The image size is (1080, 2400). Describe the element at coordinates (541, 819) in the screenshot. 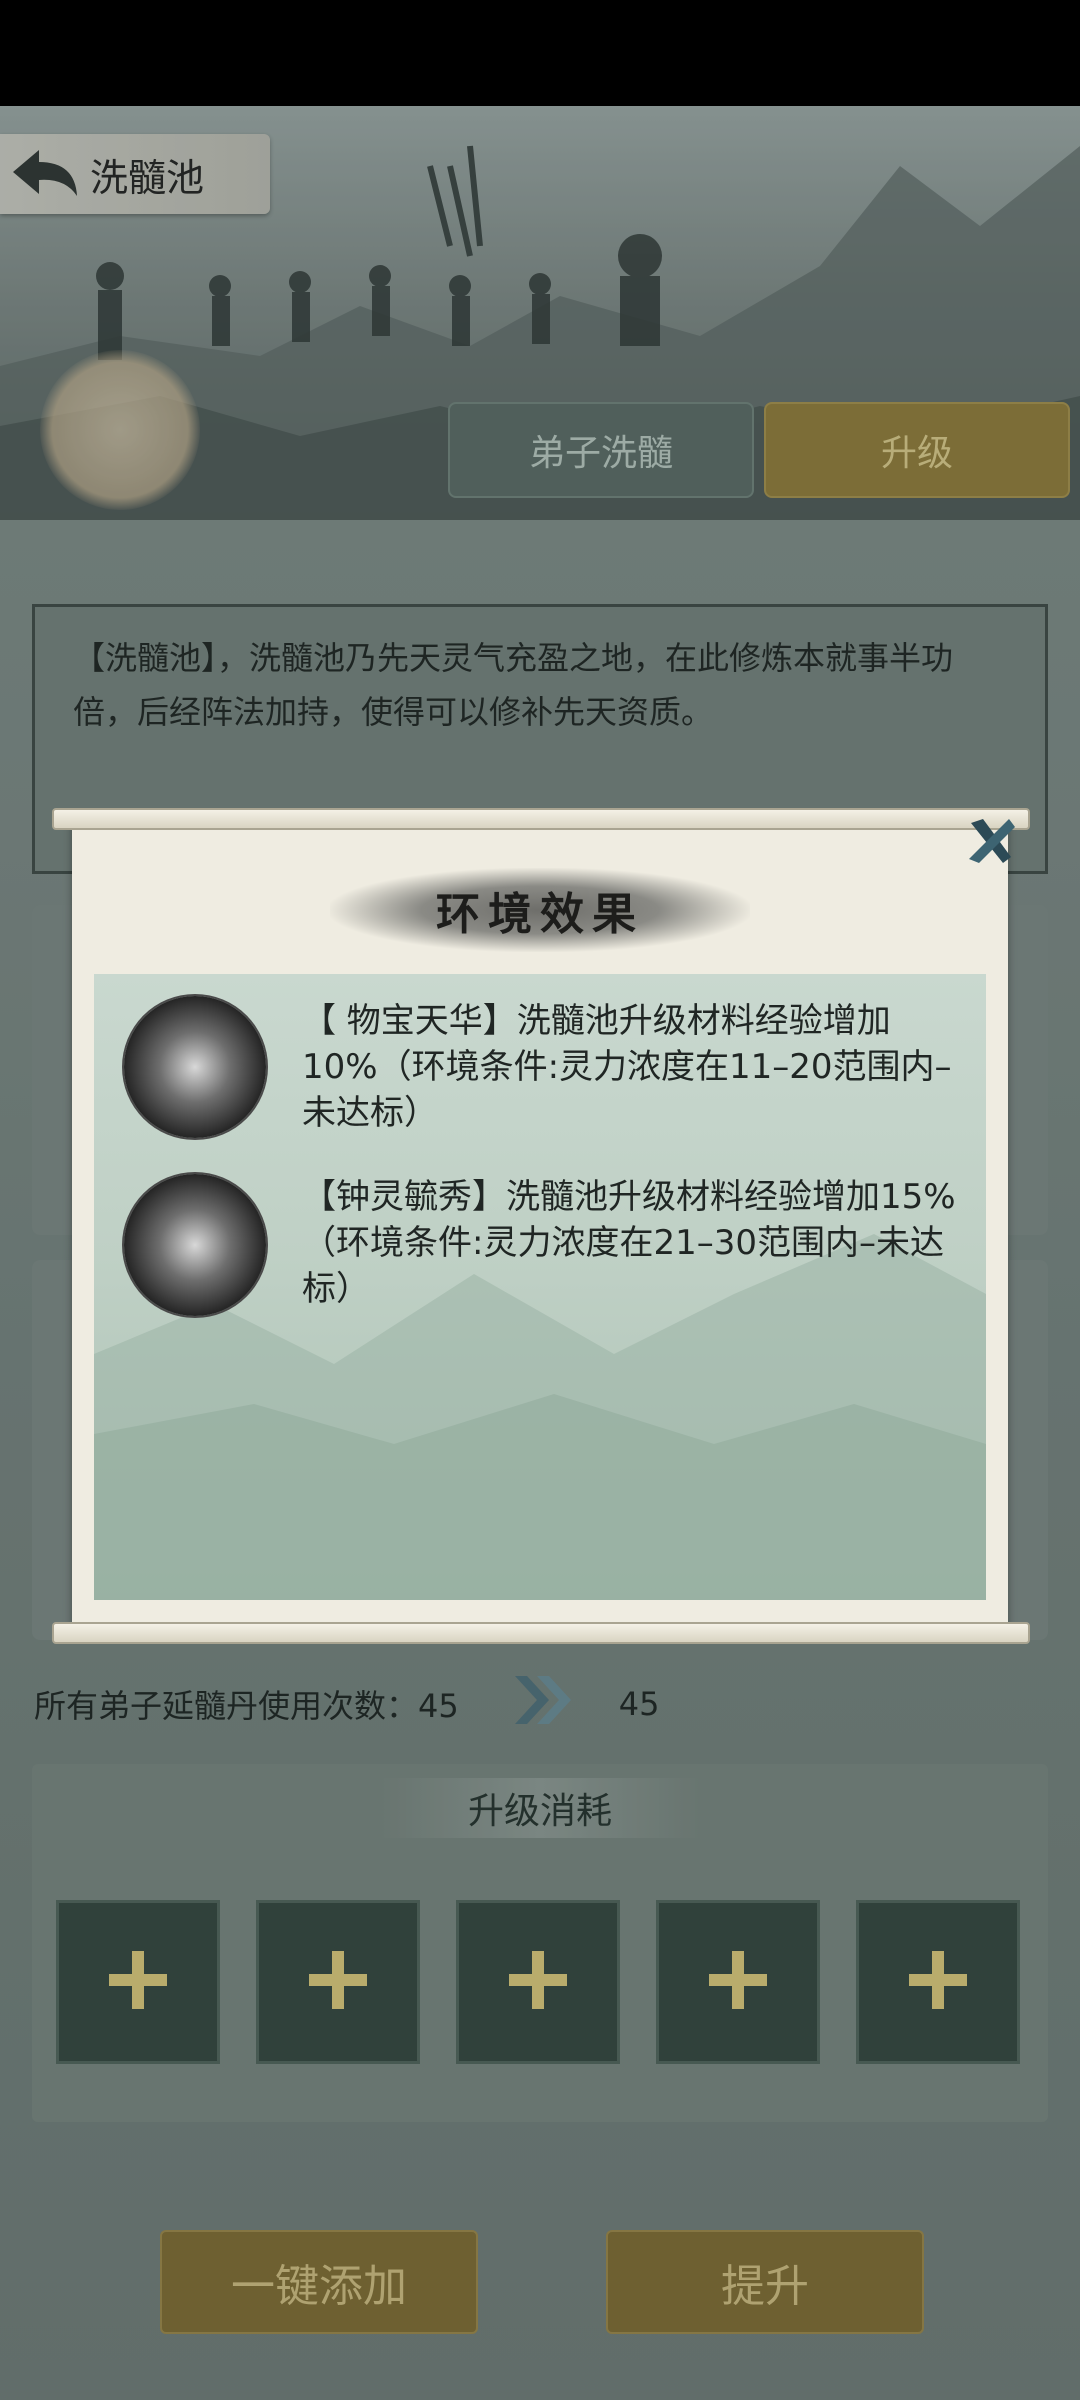

I see `scroll-top-rod` at that location.